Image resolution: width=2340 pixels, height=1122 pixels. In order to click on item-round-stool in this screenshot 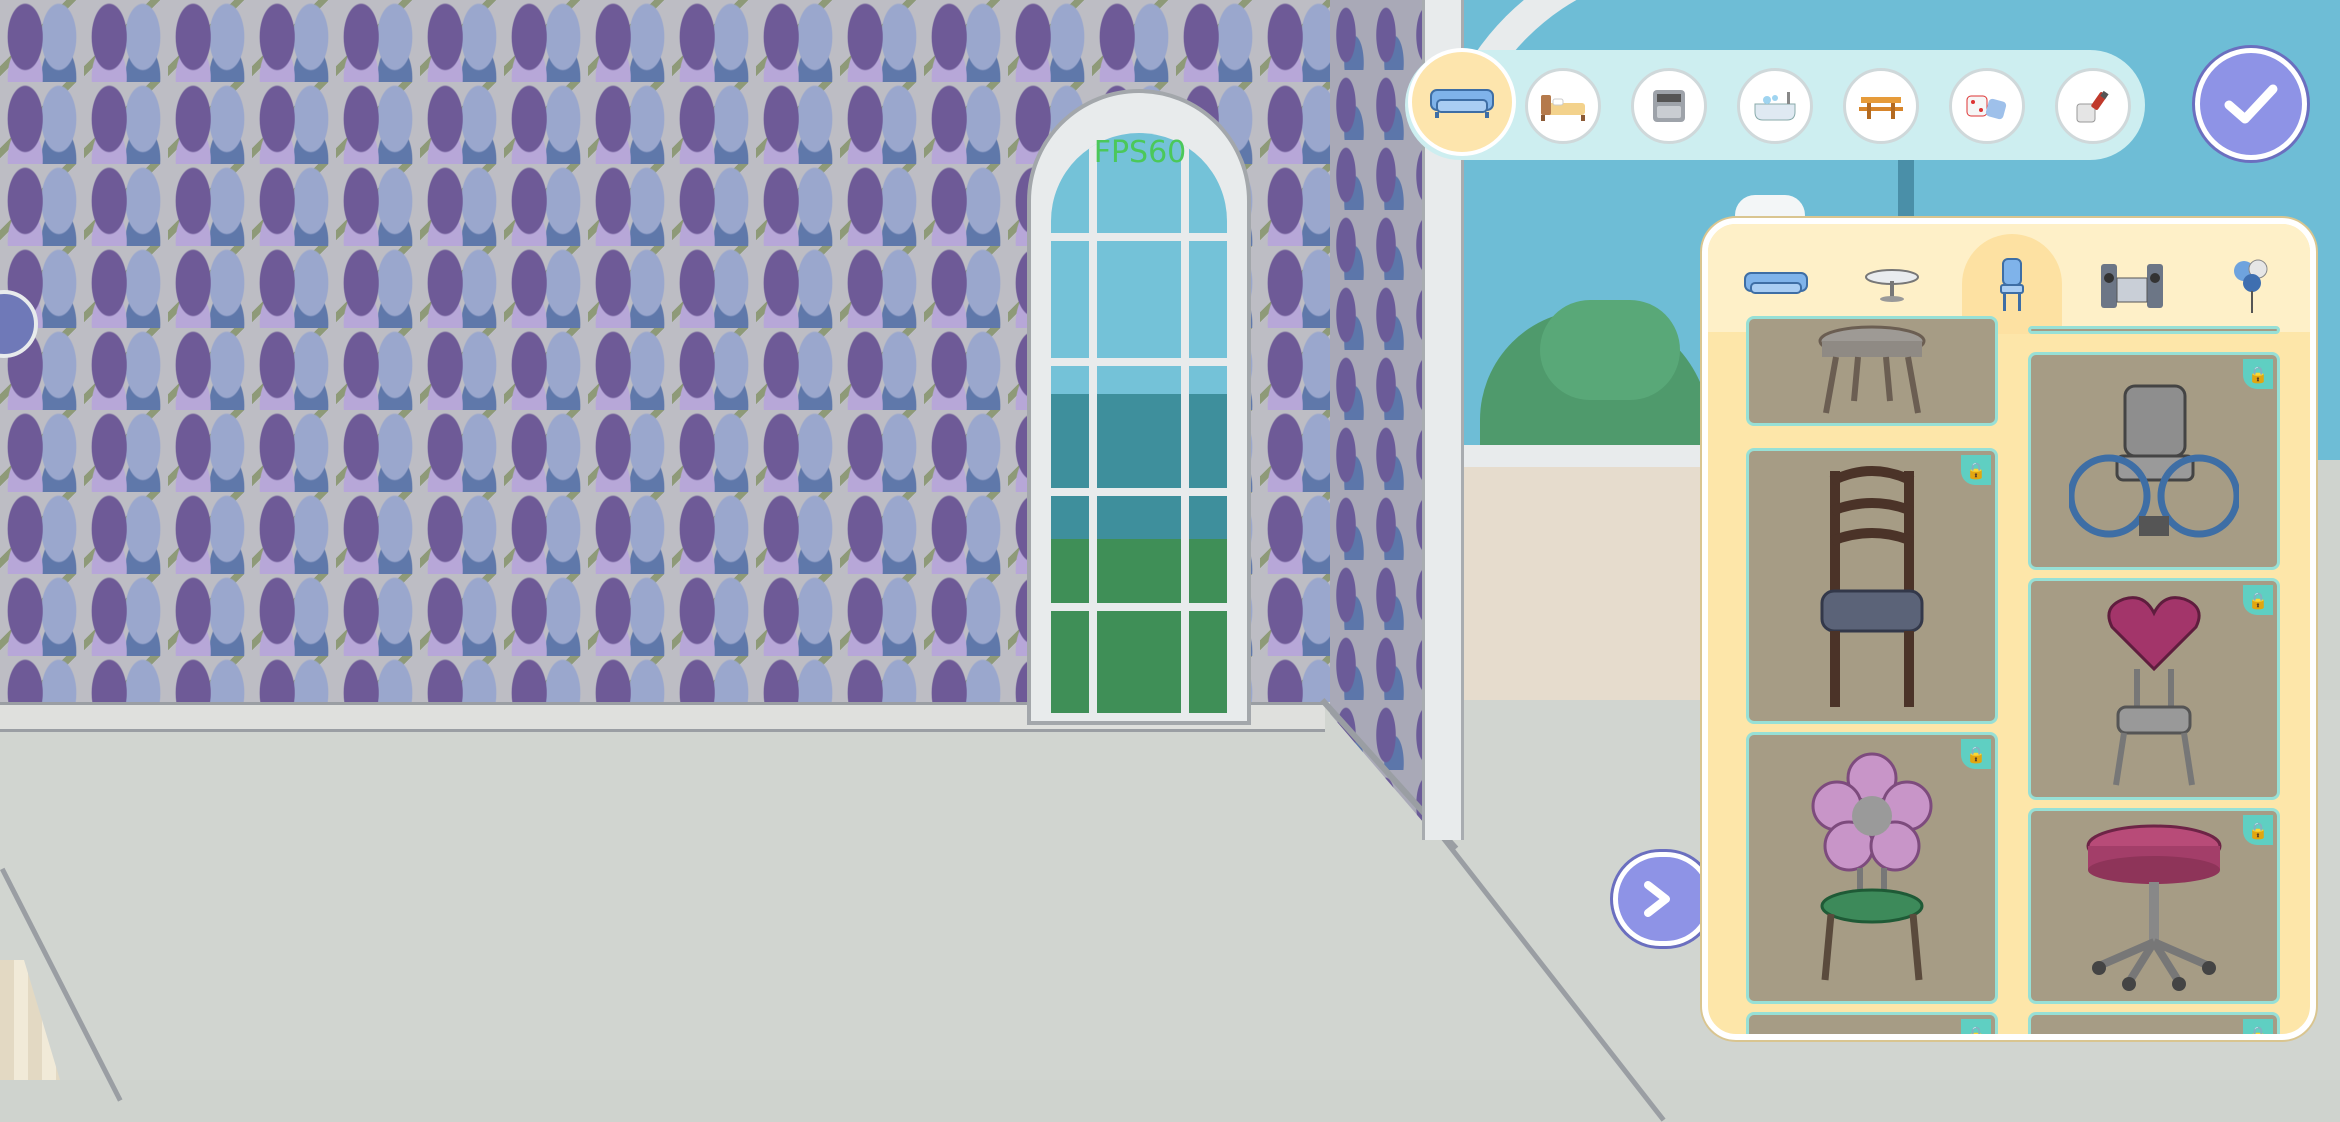, I will do `click(1872, 371)`.